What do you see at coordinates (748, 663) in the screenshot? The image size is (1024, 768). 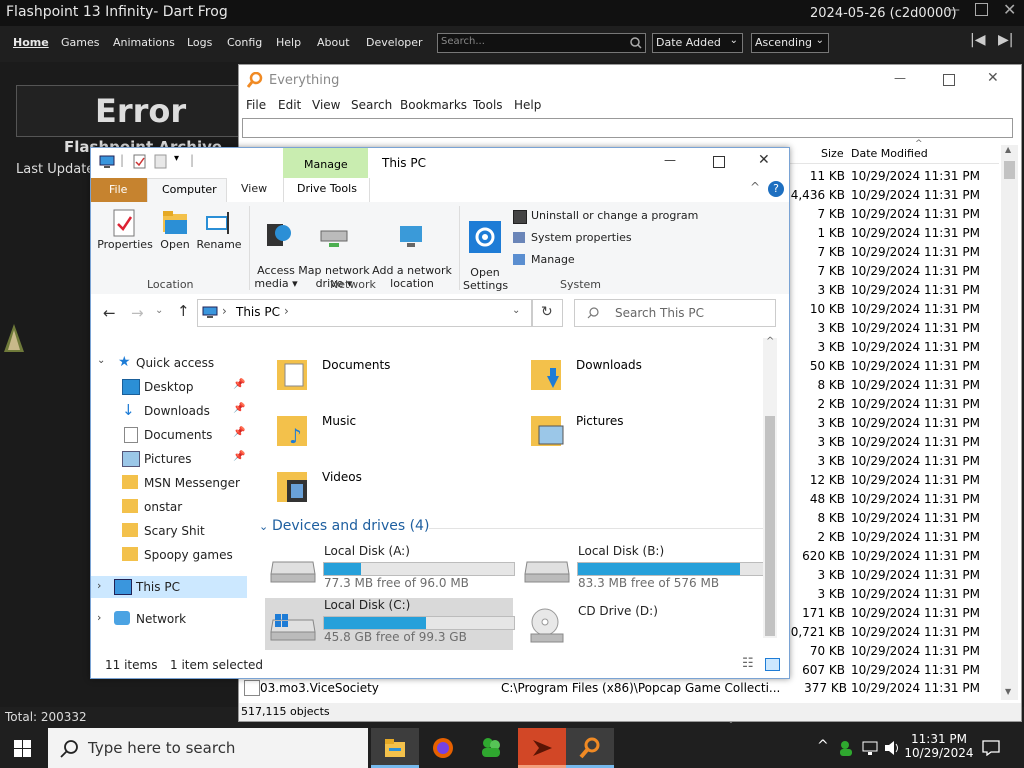 I see `details-view-icon: ☷` at bounding box center [748, 663].